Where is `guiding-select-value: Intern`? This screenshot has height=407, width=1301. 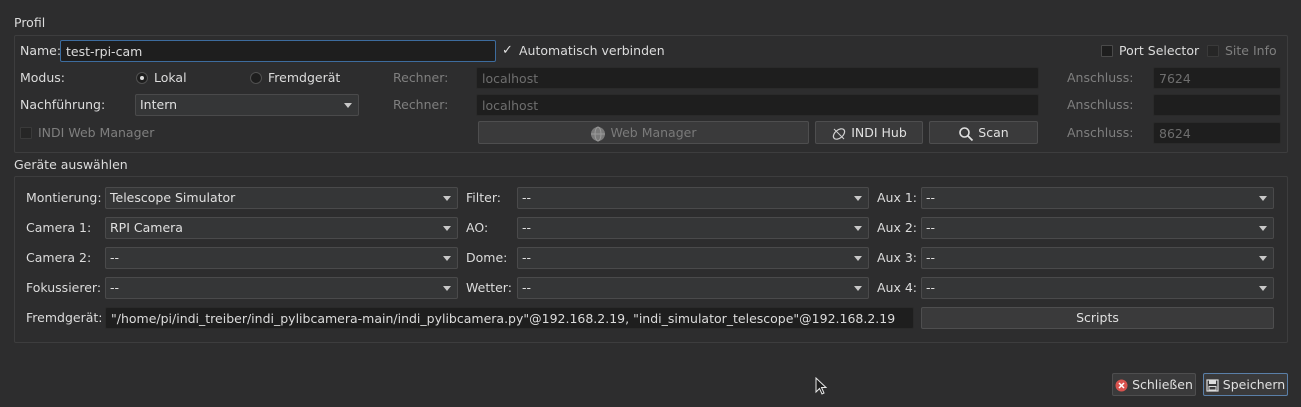 guiding-select-value: Intern is located at coordinates (159, 104).